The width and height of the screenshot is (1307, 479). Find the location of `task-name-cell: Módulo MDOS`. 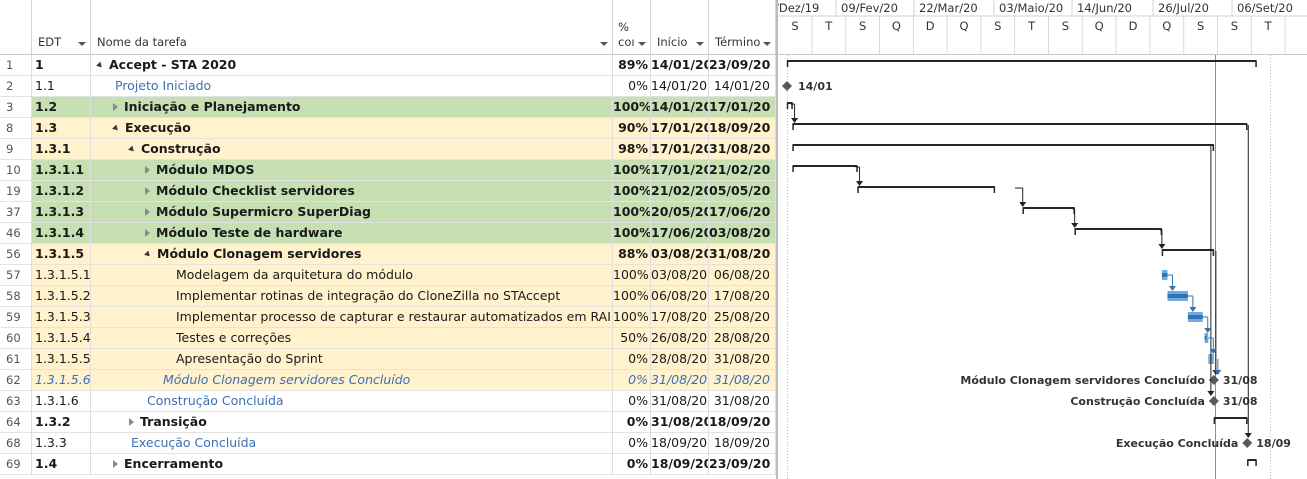

task-name-cell: Módulo MDOS is located at coordinates (352, 170).